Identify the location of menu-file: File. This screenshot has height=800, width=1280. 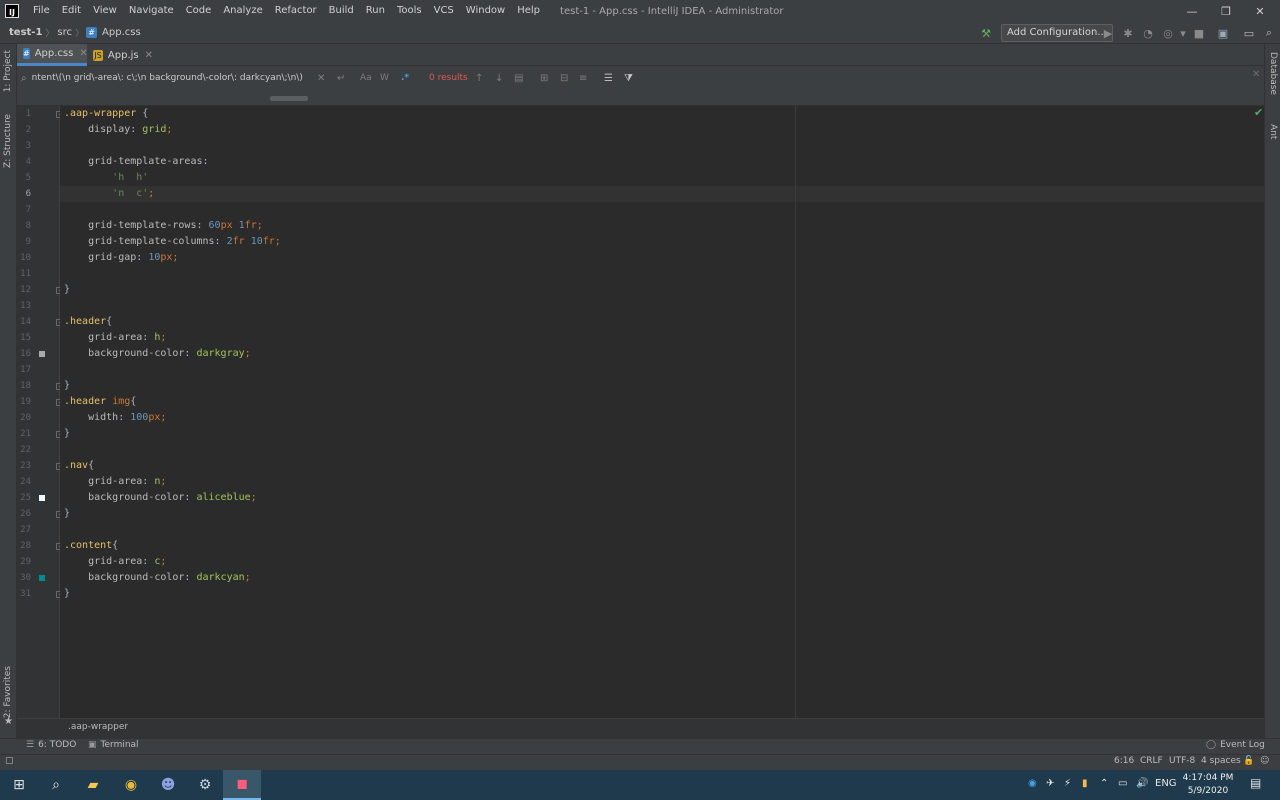
(41, 11).